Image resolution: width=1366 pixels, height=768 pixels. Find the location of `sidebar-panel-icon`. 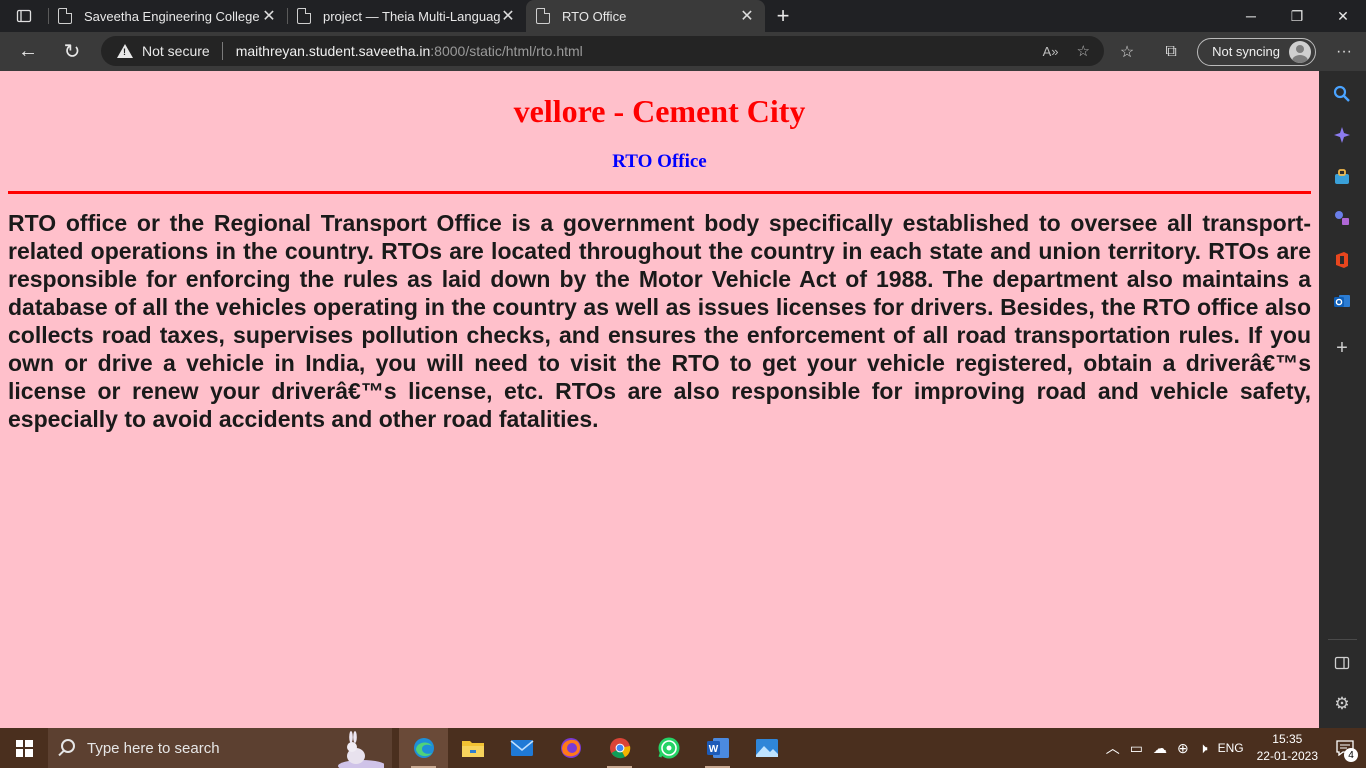

sidebar-panel-icon is located at coordinates (1342, 663).